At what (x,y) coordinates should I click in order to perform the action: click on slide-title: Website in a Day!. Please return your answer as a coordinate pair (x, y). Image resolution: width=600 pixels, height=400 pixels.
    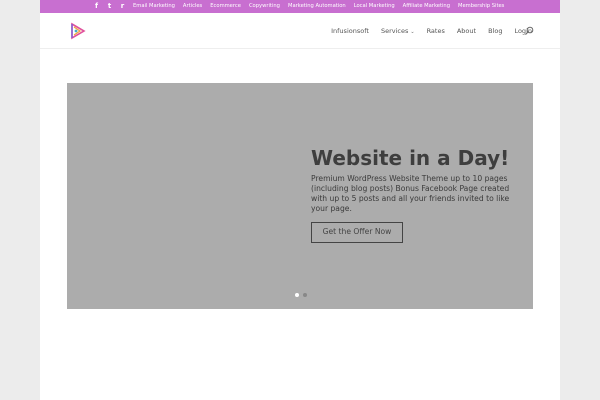
    Looking at the image, I should click on (410, 158).